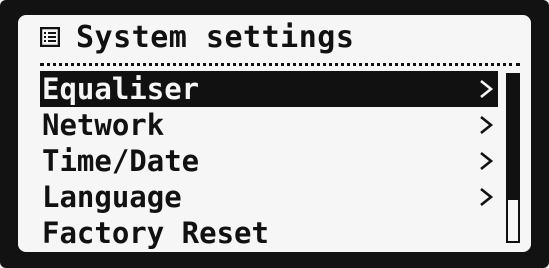 The width and height of the screenshot is (549, 268). What do you see at coordinates (103, 125) in the screenshot?
I see `menu-item-label: Network` at bounding box center [103, 125].